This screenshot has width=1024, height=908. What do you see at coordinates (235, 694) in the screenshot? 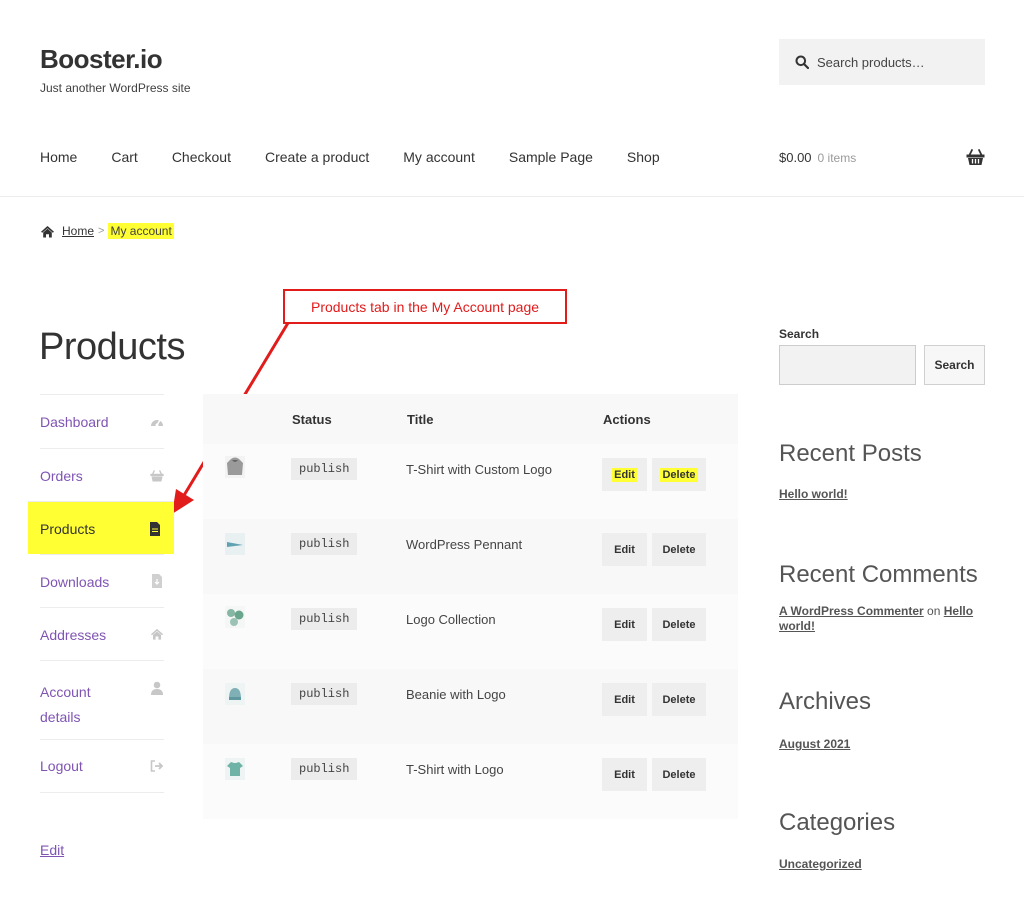
I see `beanie-thumbnail` at bounding box center [235, 694].